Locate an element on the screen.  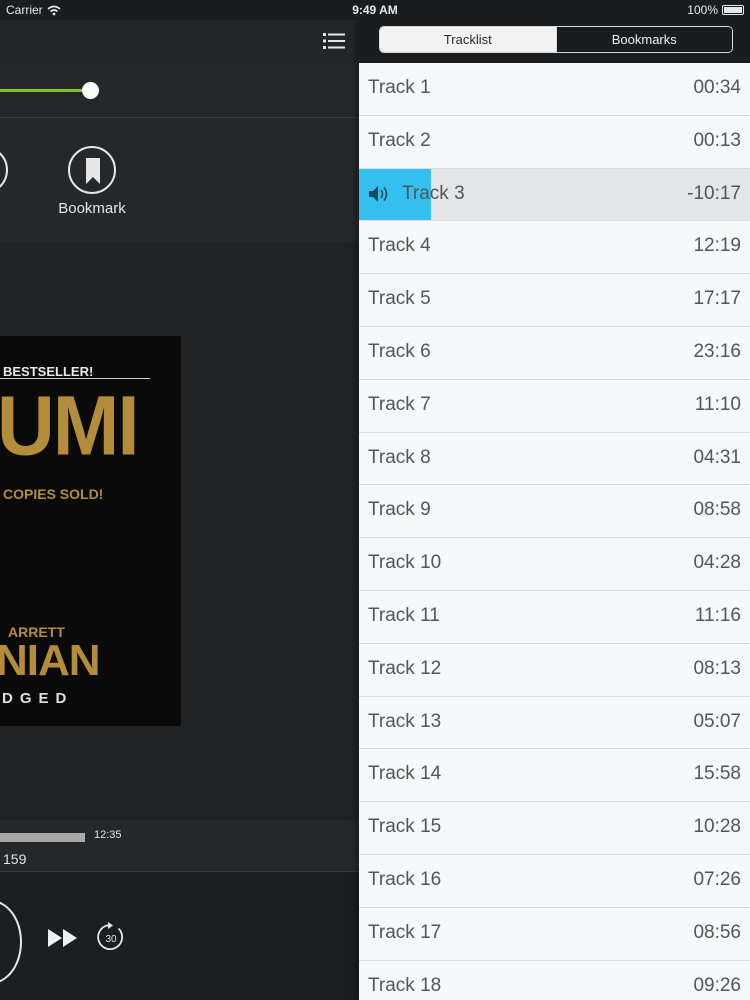
scrubber-fill is located at coordinates (45, 90).